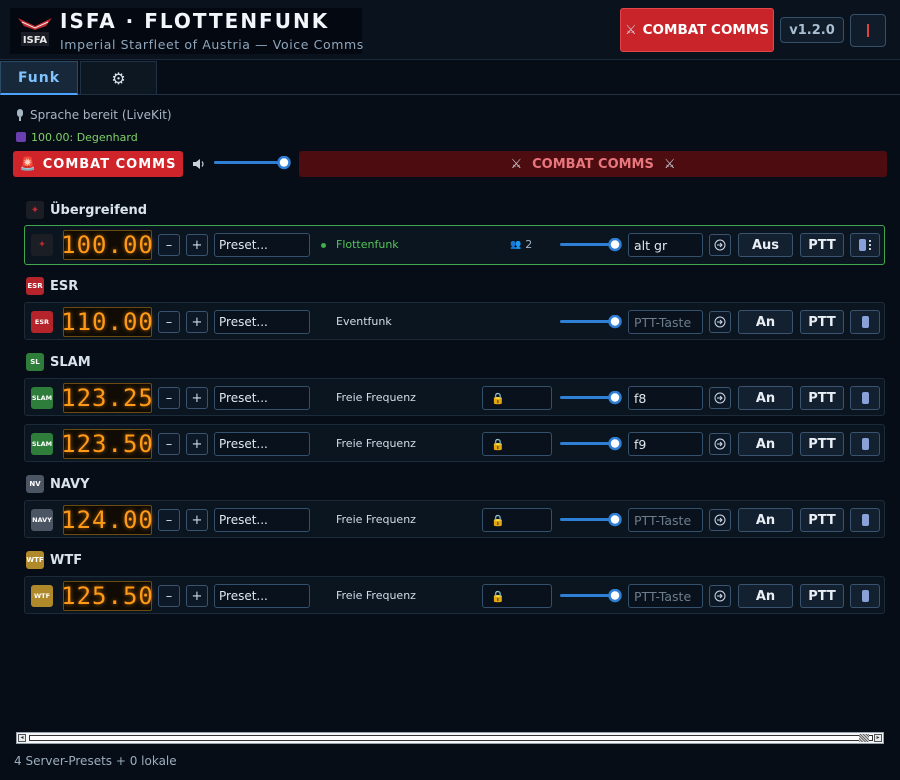  Describe the element at coordinates (35, 40) in the screenshot. I see `svg-text: ISFA` at that location.